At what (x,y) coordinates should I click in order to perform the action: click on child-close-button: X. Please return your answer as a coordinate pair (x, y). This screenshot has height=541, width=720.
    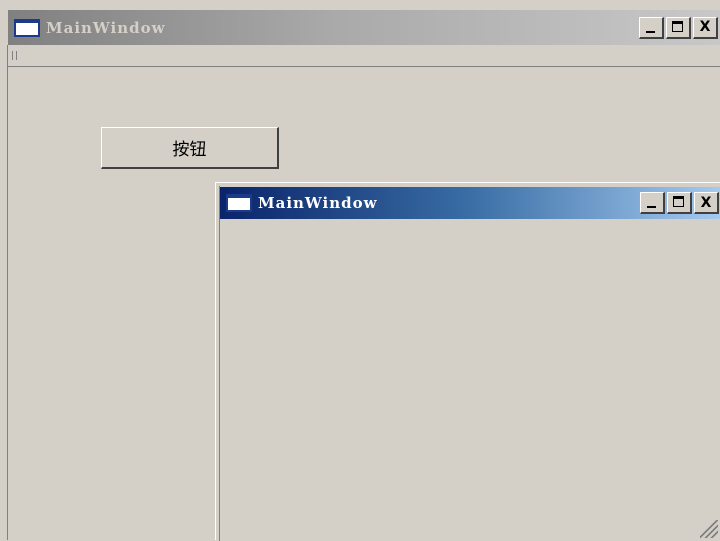
    Looking at the image, I should click on (706, 203).